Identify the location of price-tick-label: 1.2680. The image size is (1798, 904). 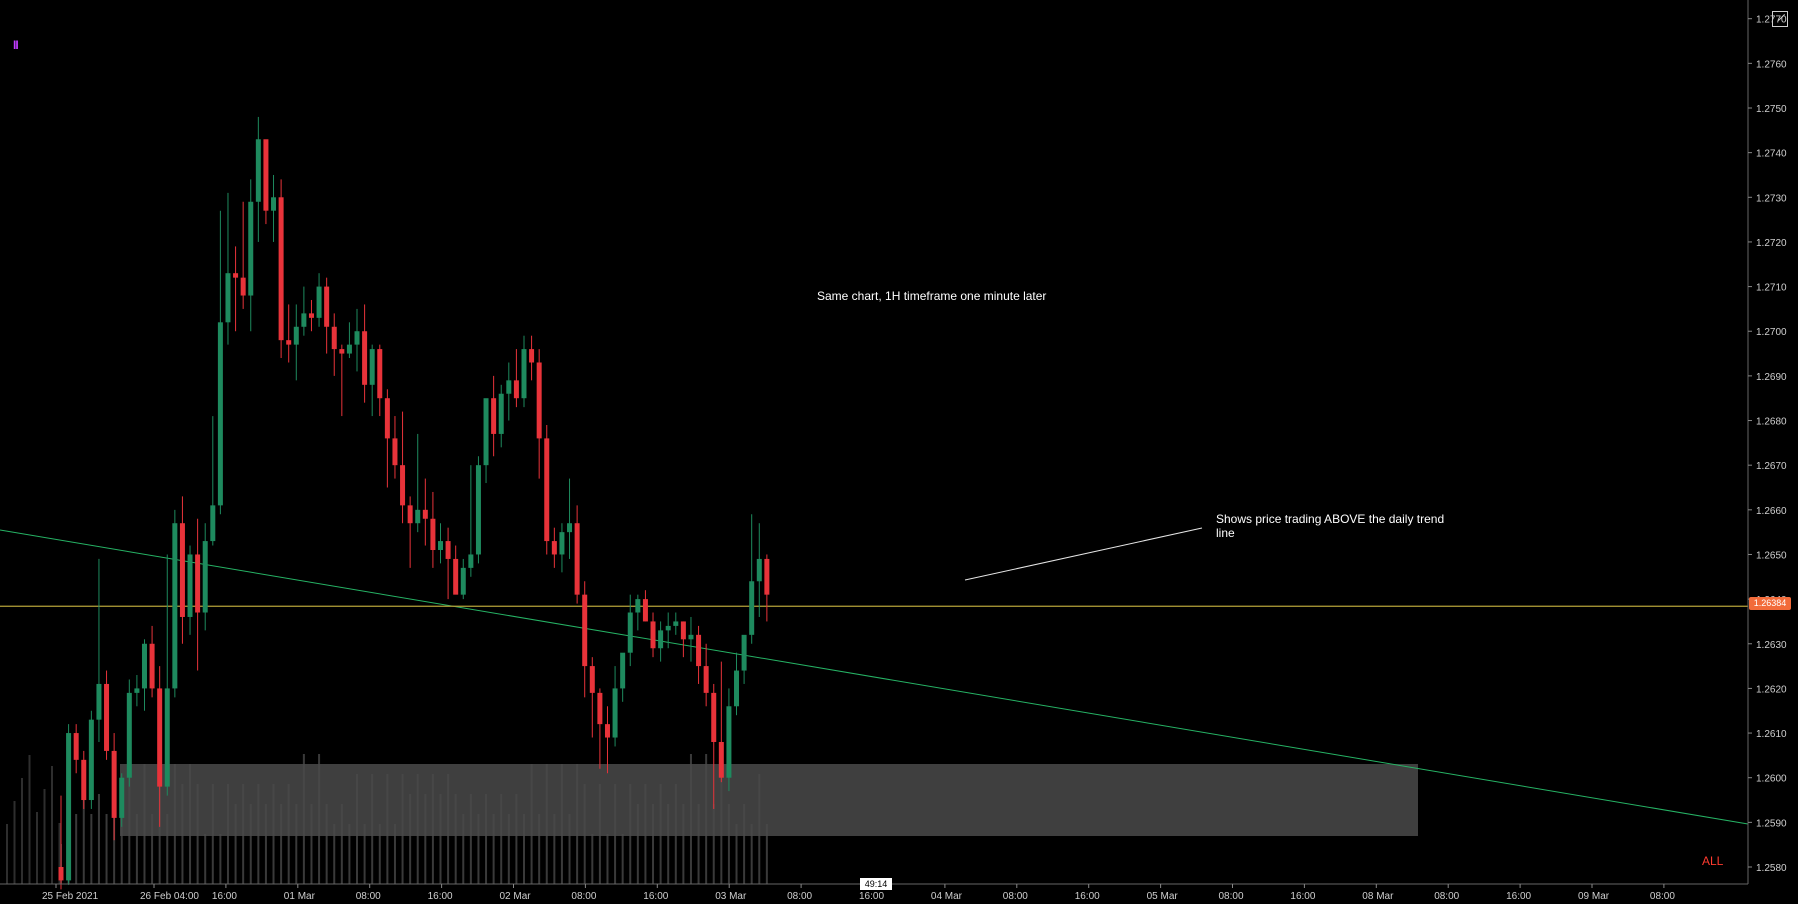
(1771, 422).